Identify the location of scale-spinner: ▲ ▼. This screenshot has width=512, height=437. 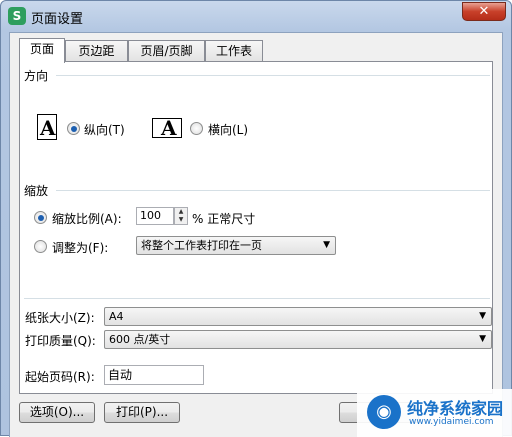
(181, 216).